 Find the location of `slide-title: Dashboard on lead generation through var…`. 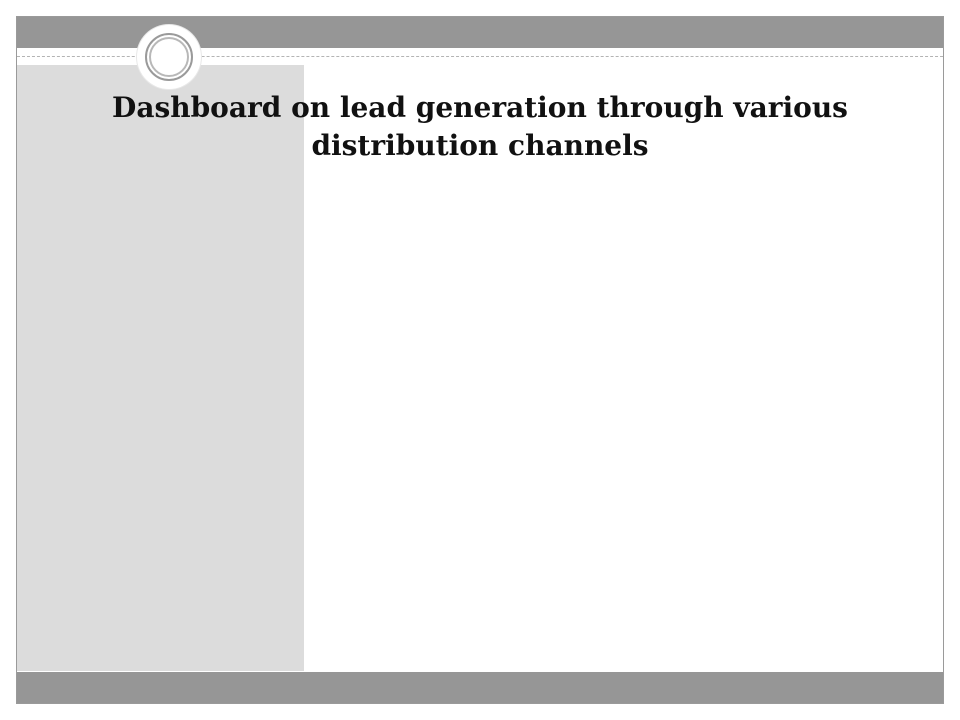

slide-title: Dashboard on lead generation through var… is located at coordinates (480, 126).